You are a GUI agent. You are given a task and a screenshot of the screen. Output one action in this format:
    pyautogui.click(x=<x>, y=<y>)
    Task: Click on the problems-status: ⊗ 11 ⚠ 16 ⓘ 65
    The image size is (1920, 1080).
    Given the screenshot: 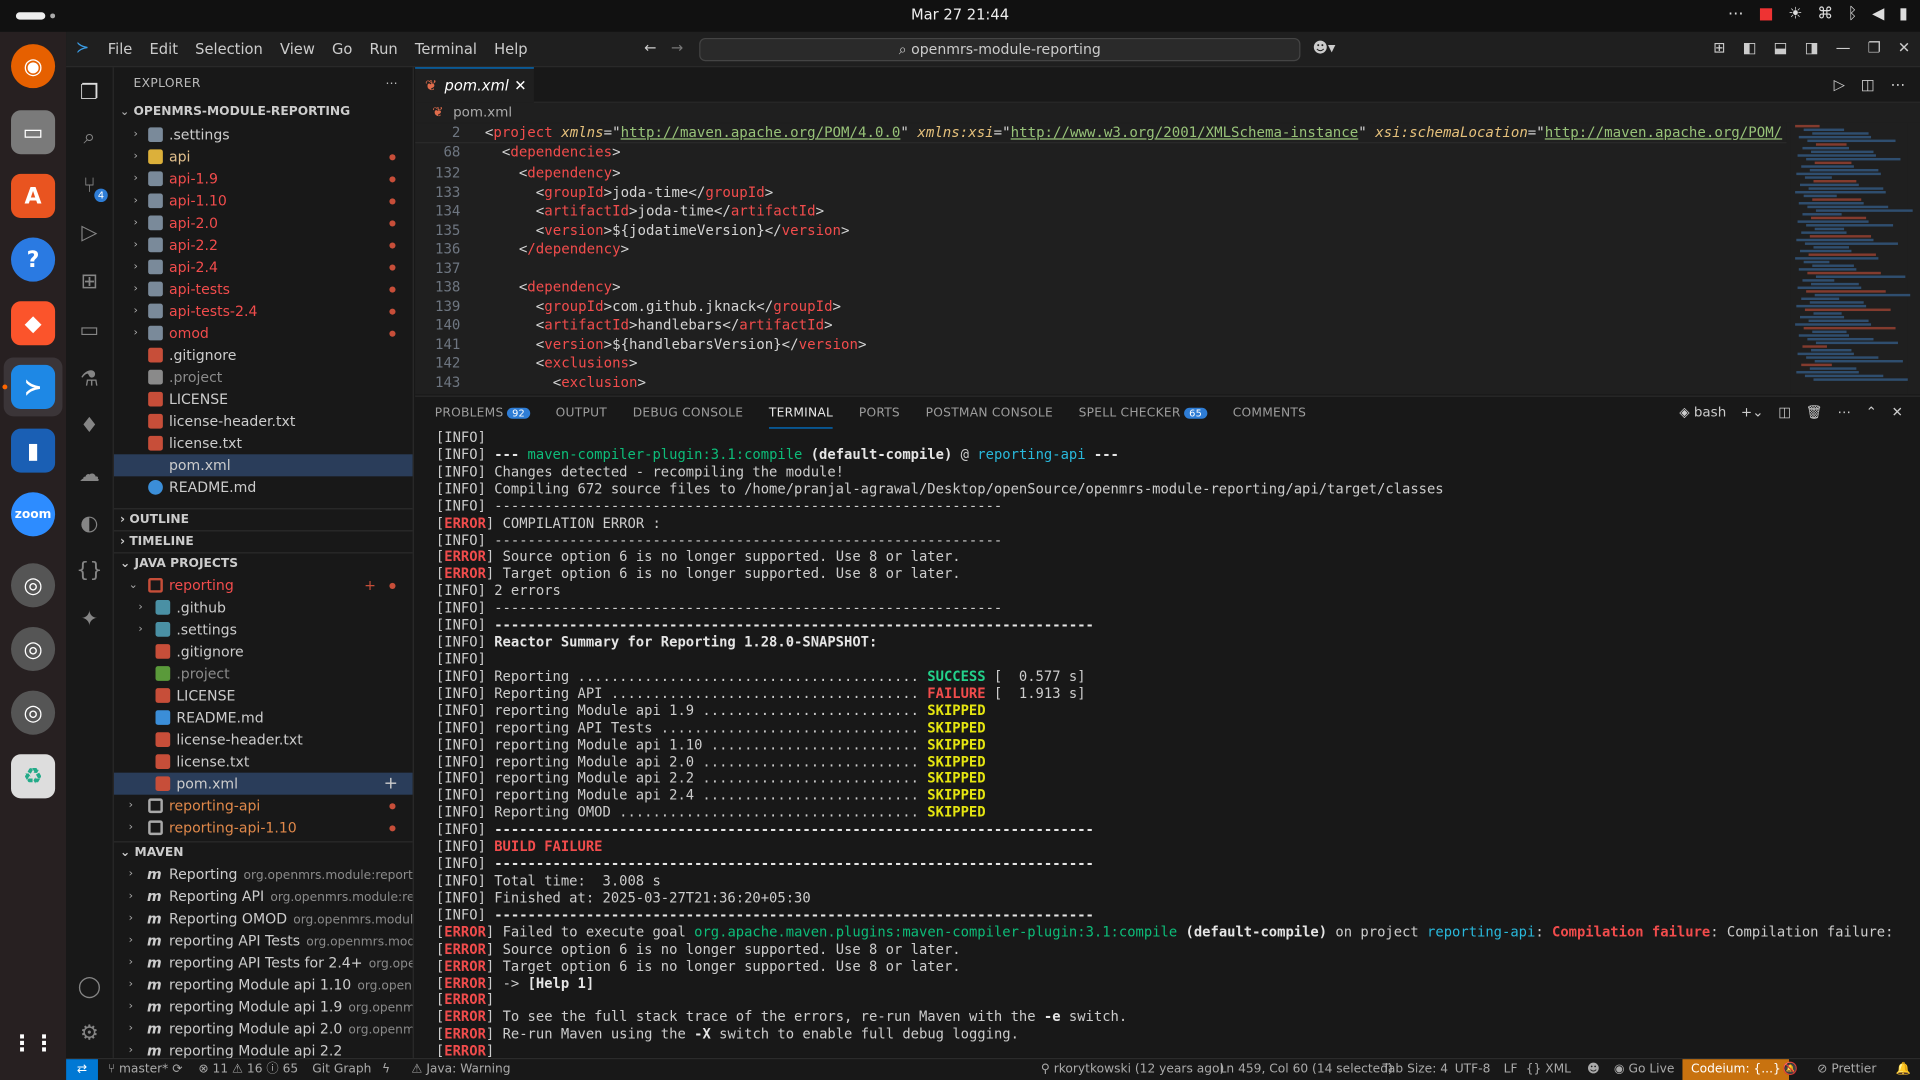 What is the action you would take?
    pyautogui.click(x=248, y=1069)
    